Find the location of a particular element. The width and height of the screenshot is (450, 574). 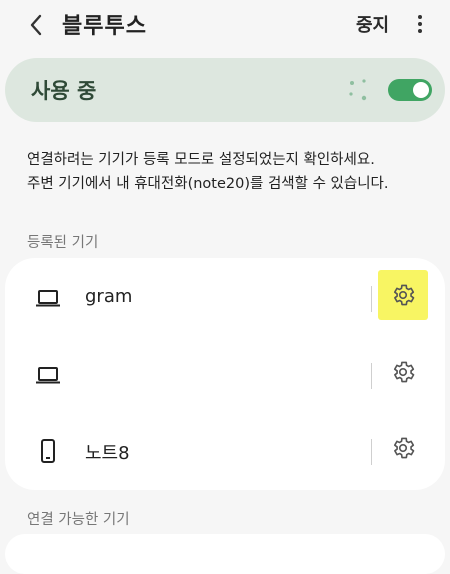

available-devices-header: 연결 가능한 기기 is located at coordinates (78, 520).